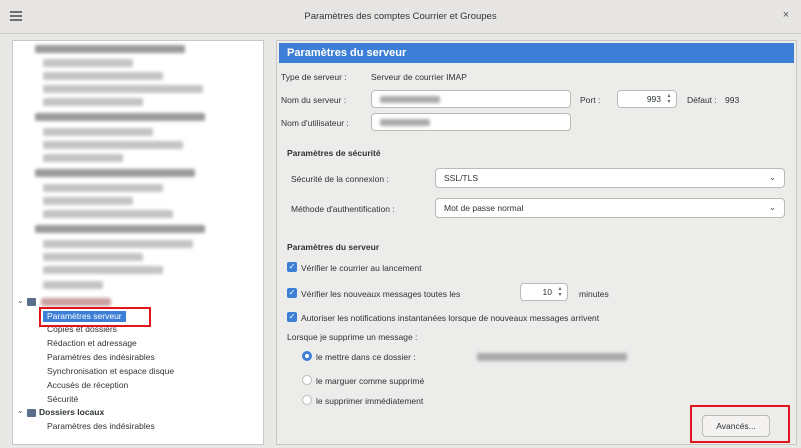  I want to click on mark-deleted-radio, so click(307, 380).